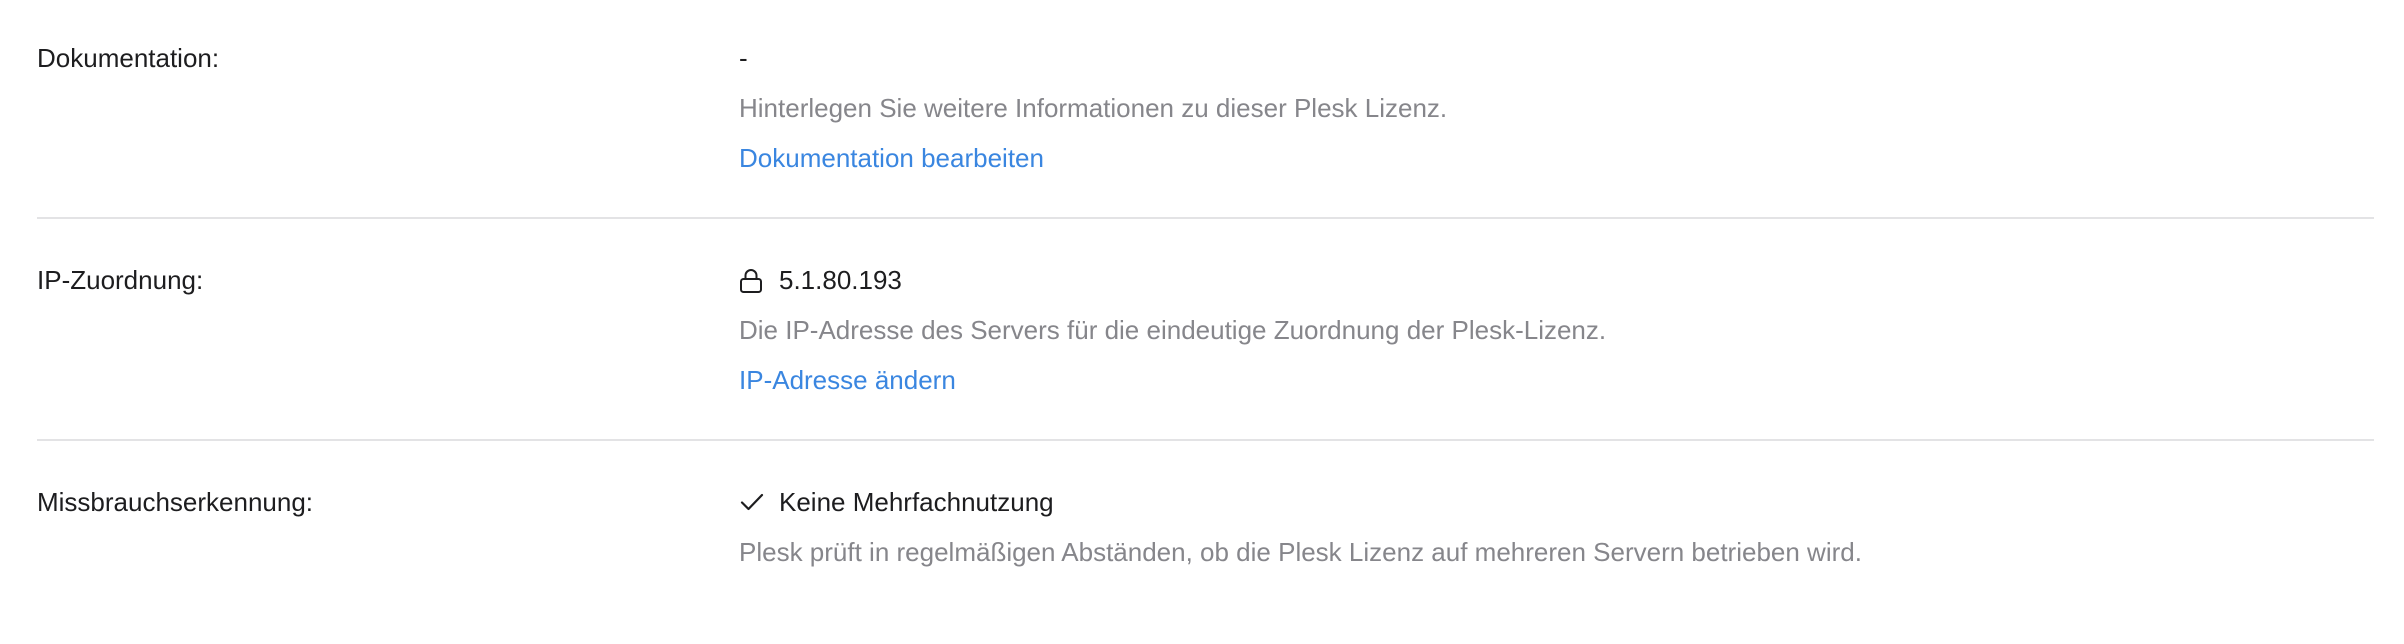  Describe the element at coordinates (128, 58) in the screenshot. I see `documentation-label: Dokumentation:` at that location.